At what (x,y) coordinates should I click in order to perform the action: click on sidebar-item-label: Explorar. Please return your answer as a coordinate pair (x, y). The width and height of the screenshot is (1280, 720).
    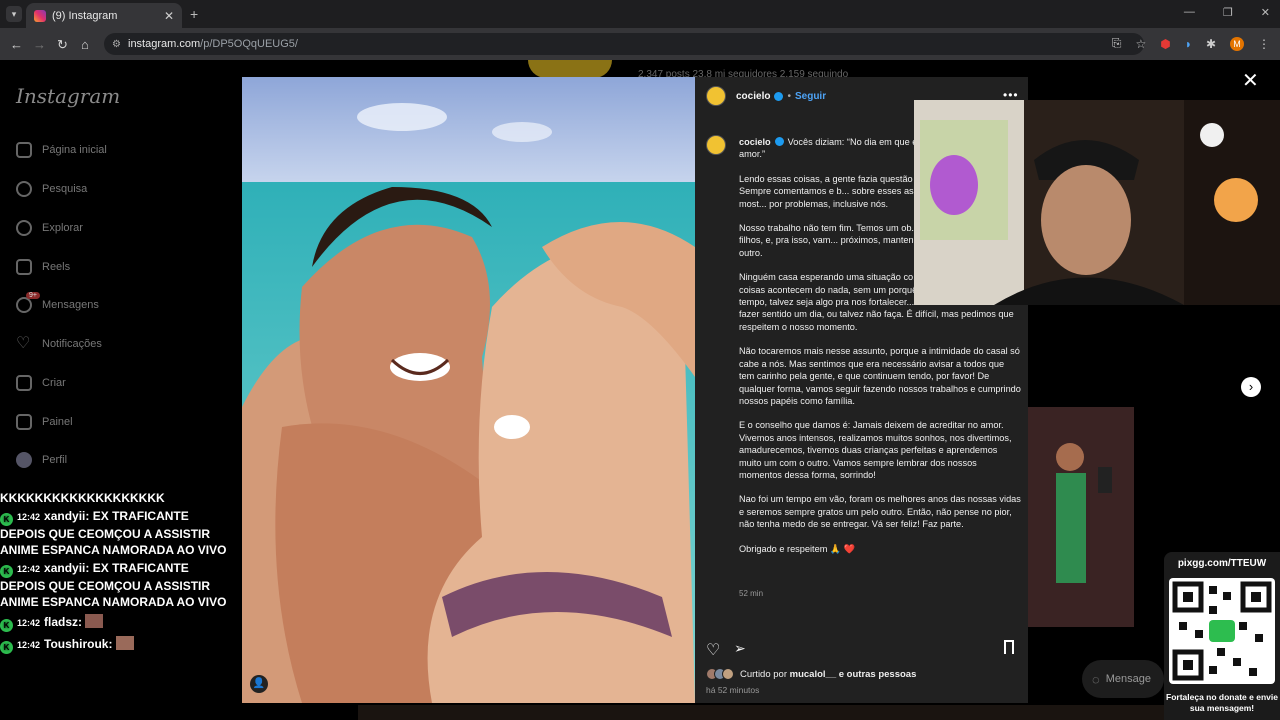
    Looking at the image, I should click on (62, 228).